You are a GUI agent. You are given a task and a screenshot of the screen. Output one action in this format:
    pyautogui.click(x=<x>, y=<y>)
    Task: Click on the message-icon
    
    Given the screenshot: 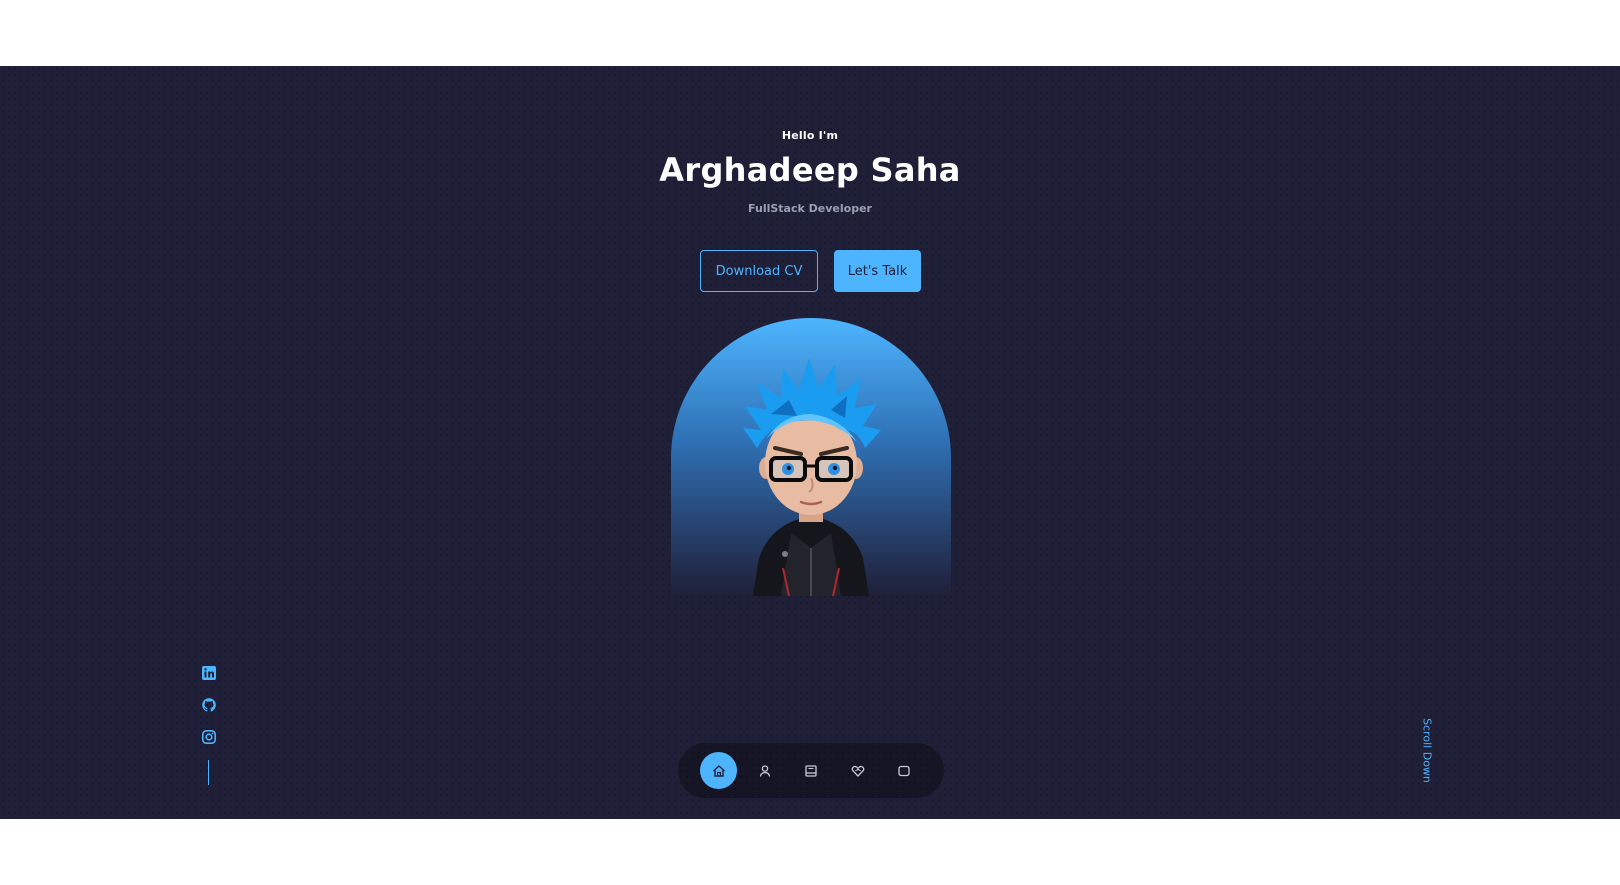 What is the action you would take?
    pyautogui.click(x=903, y=770)
    